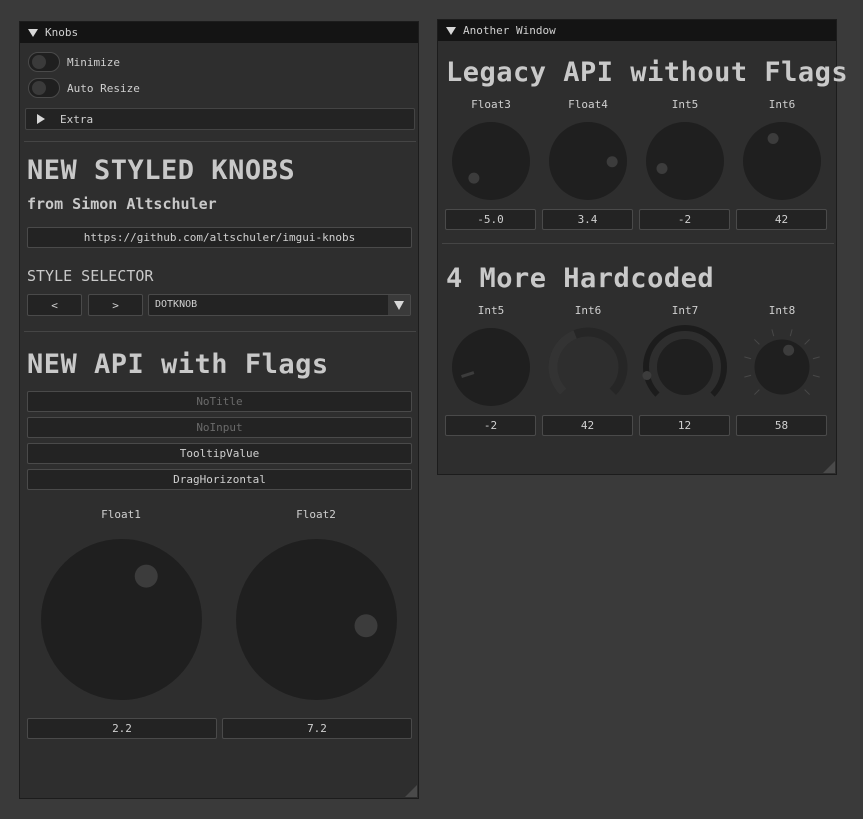  Describe the element at coordinates (684, 219) in the screenshot. I see `int5-value-input: -2` at that location.